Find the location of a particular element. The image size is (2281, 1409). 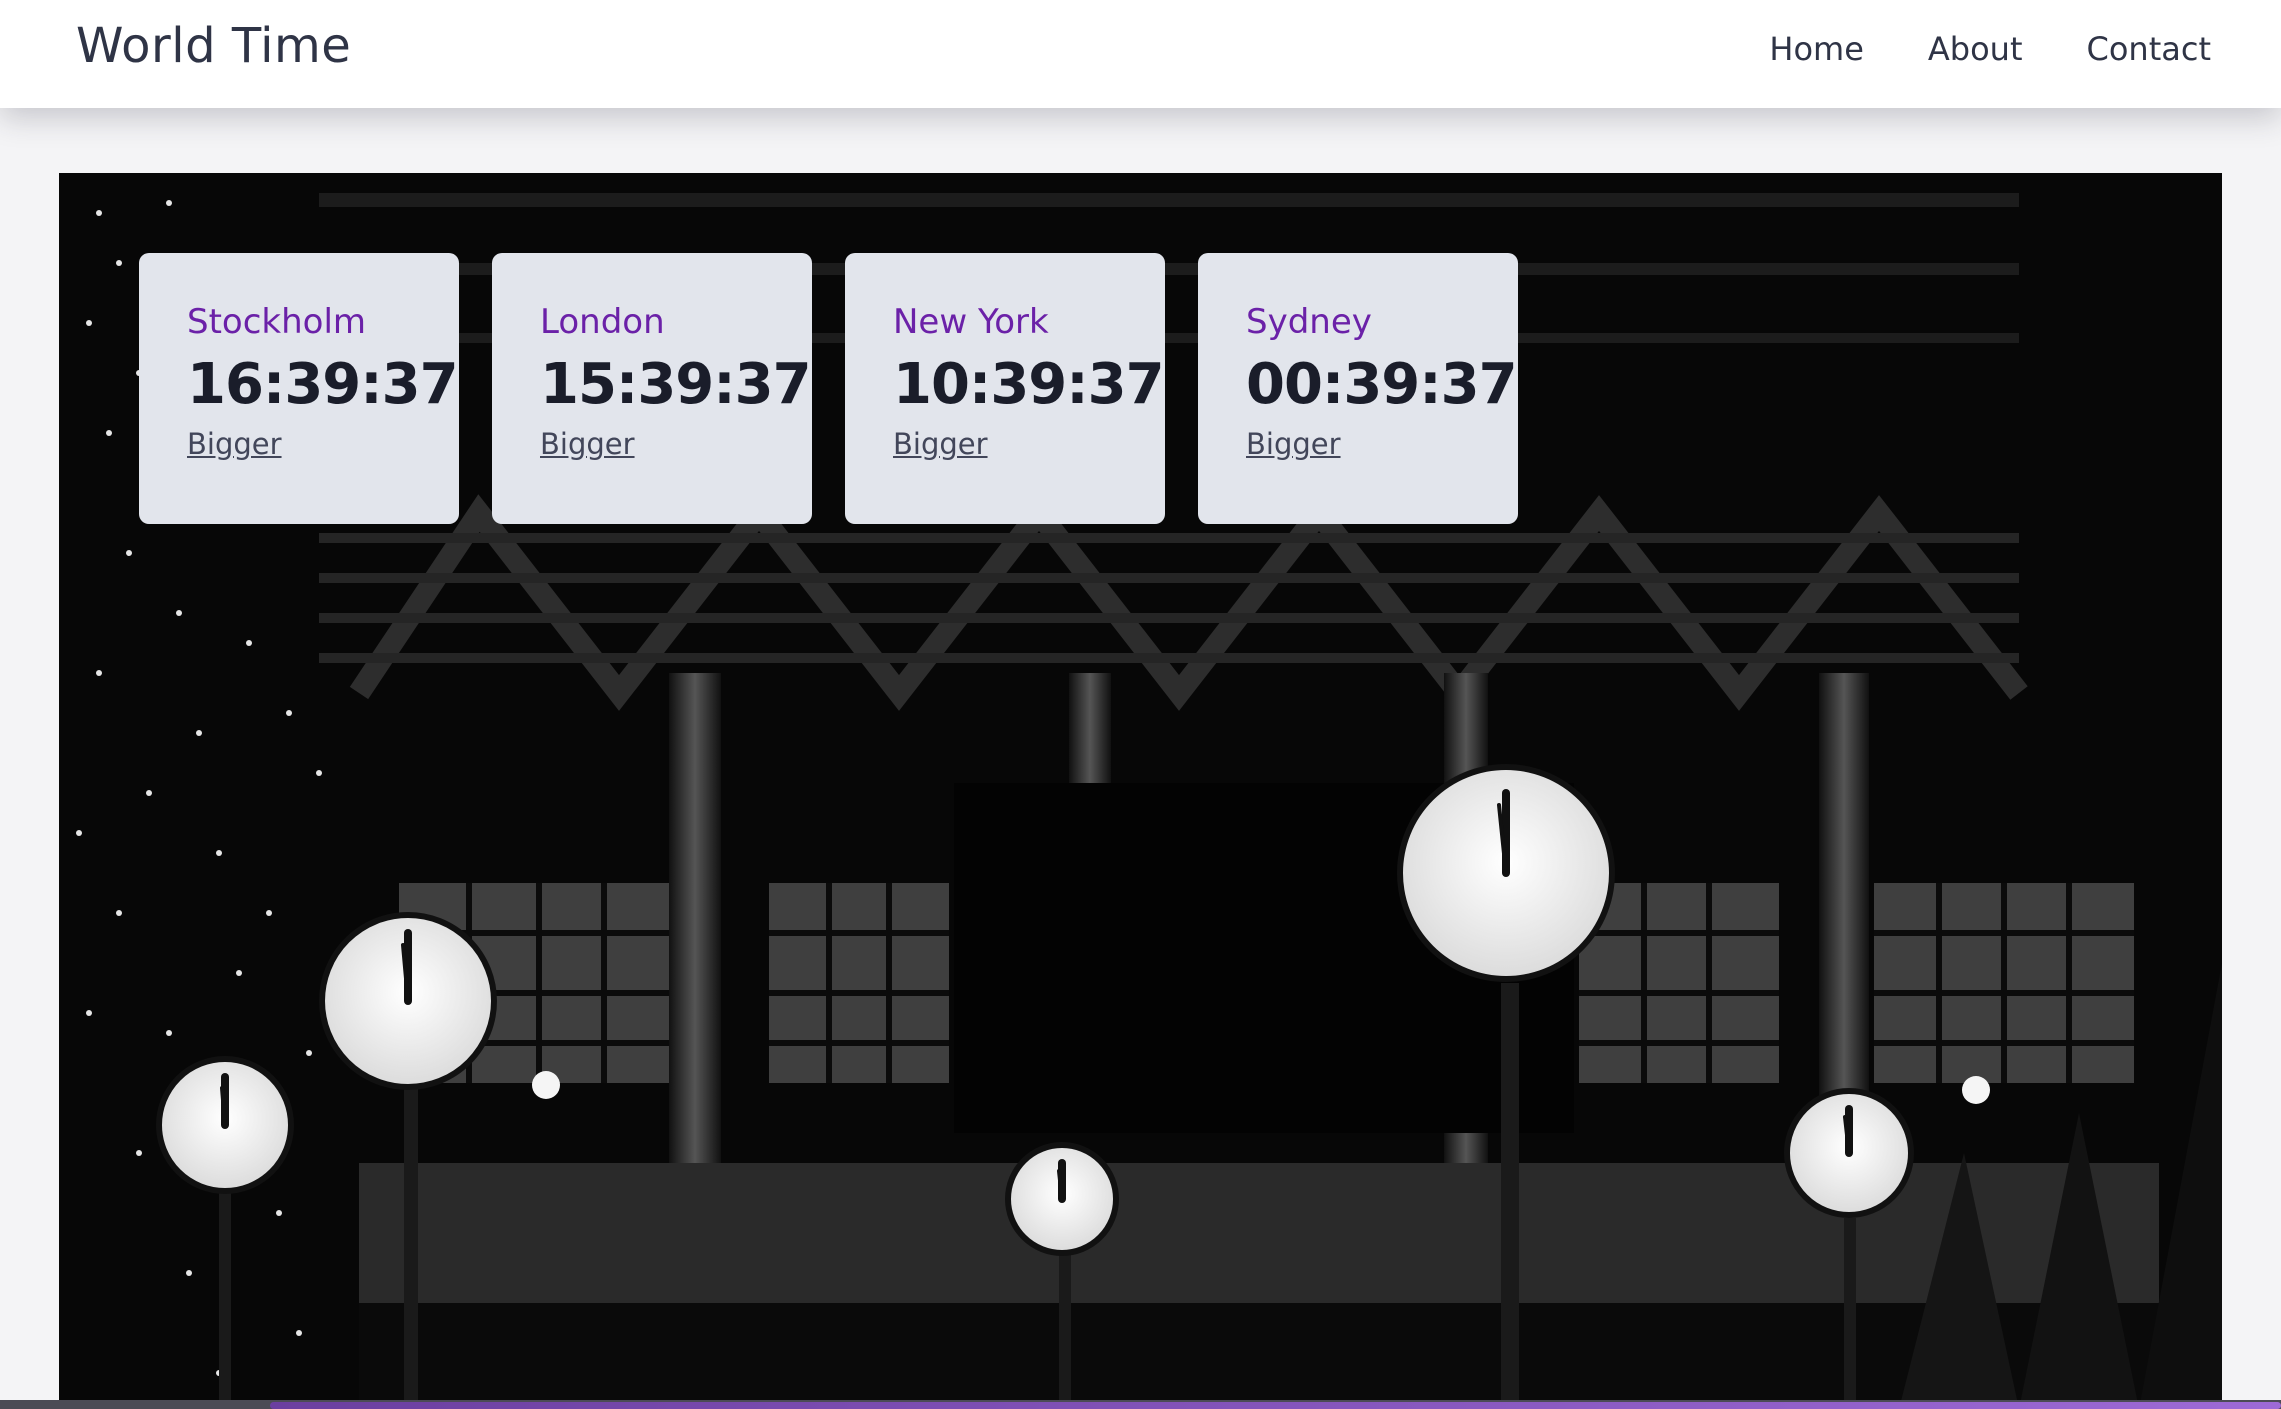

clock-card-london: London 15:39:37 Bigger is located at coordinates (652, 388).